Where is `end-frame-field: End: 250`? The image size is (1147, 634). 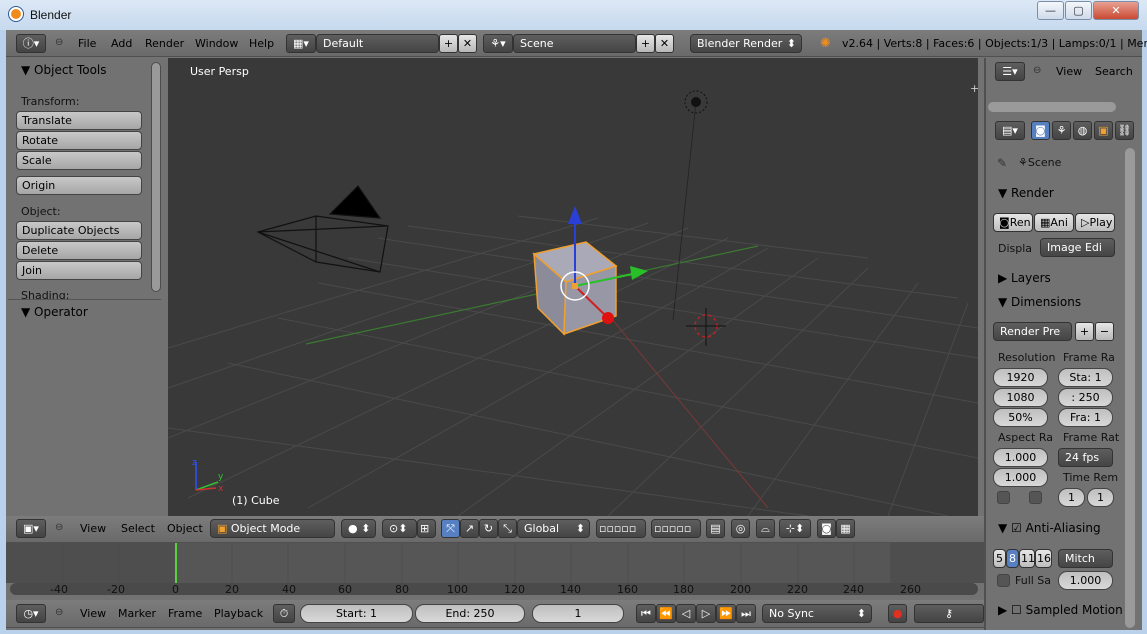
end-frame-field: End: 250 is located at coordinates (470, 613).